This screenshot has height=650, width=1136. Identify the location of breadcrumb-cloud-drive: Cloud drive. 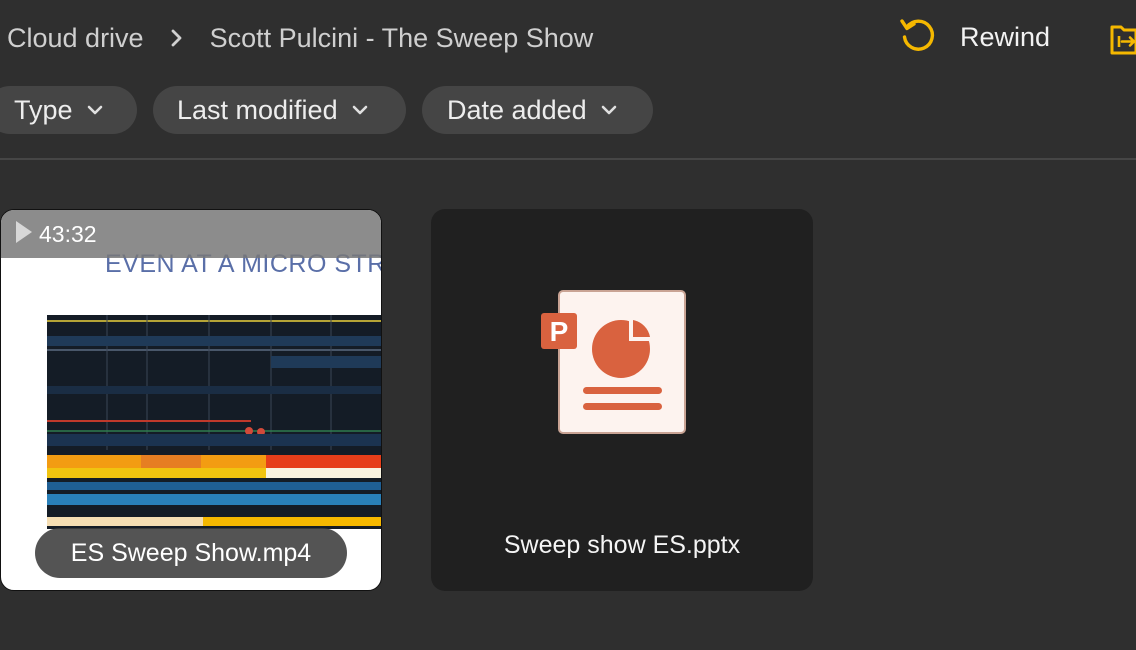
(75, 38).